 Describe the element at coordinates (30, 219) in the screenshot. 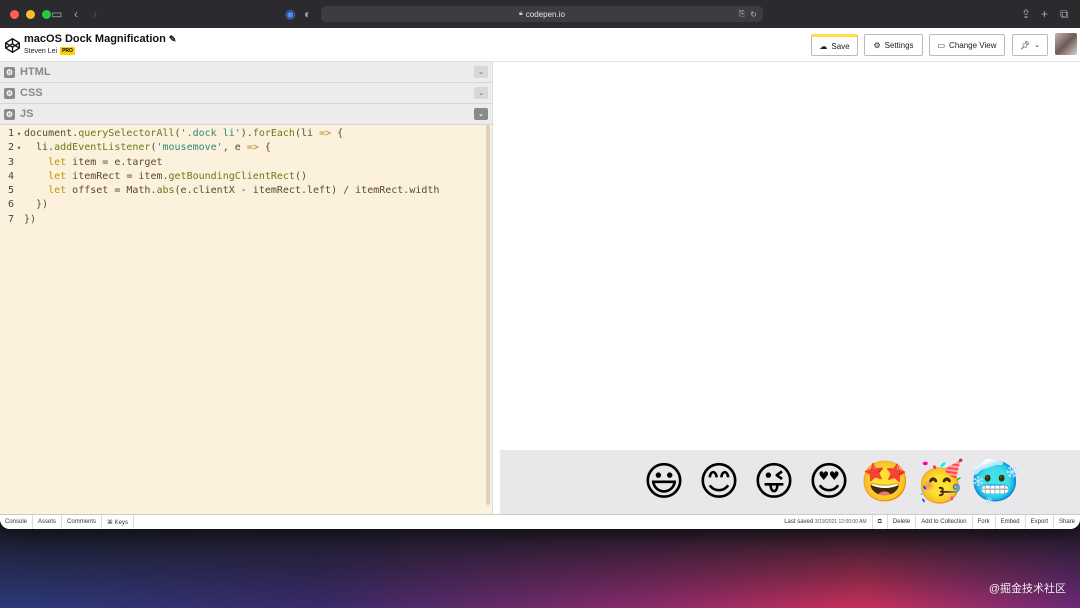

I see `code-text: })` at that location.